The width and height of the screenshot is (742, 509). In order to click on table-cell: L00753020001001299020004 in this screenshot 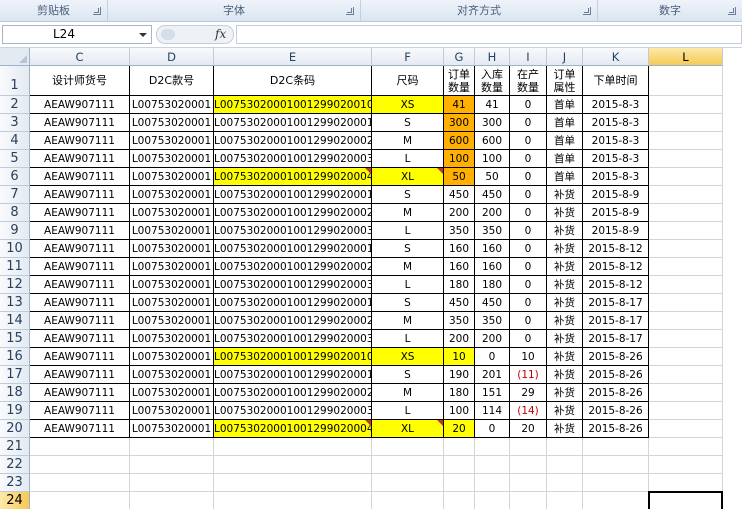, I will do `click(293, 429)`.